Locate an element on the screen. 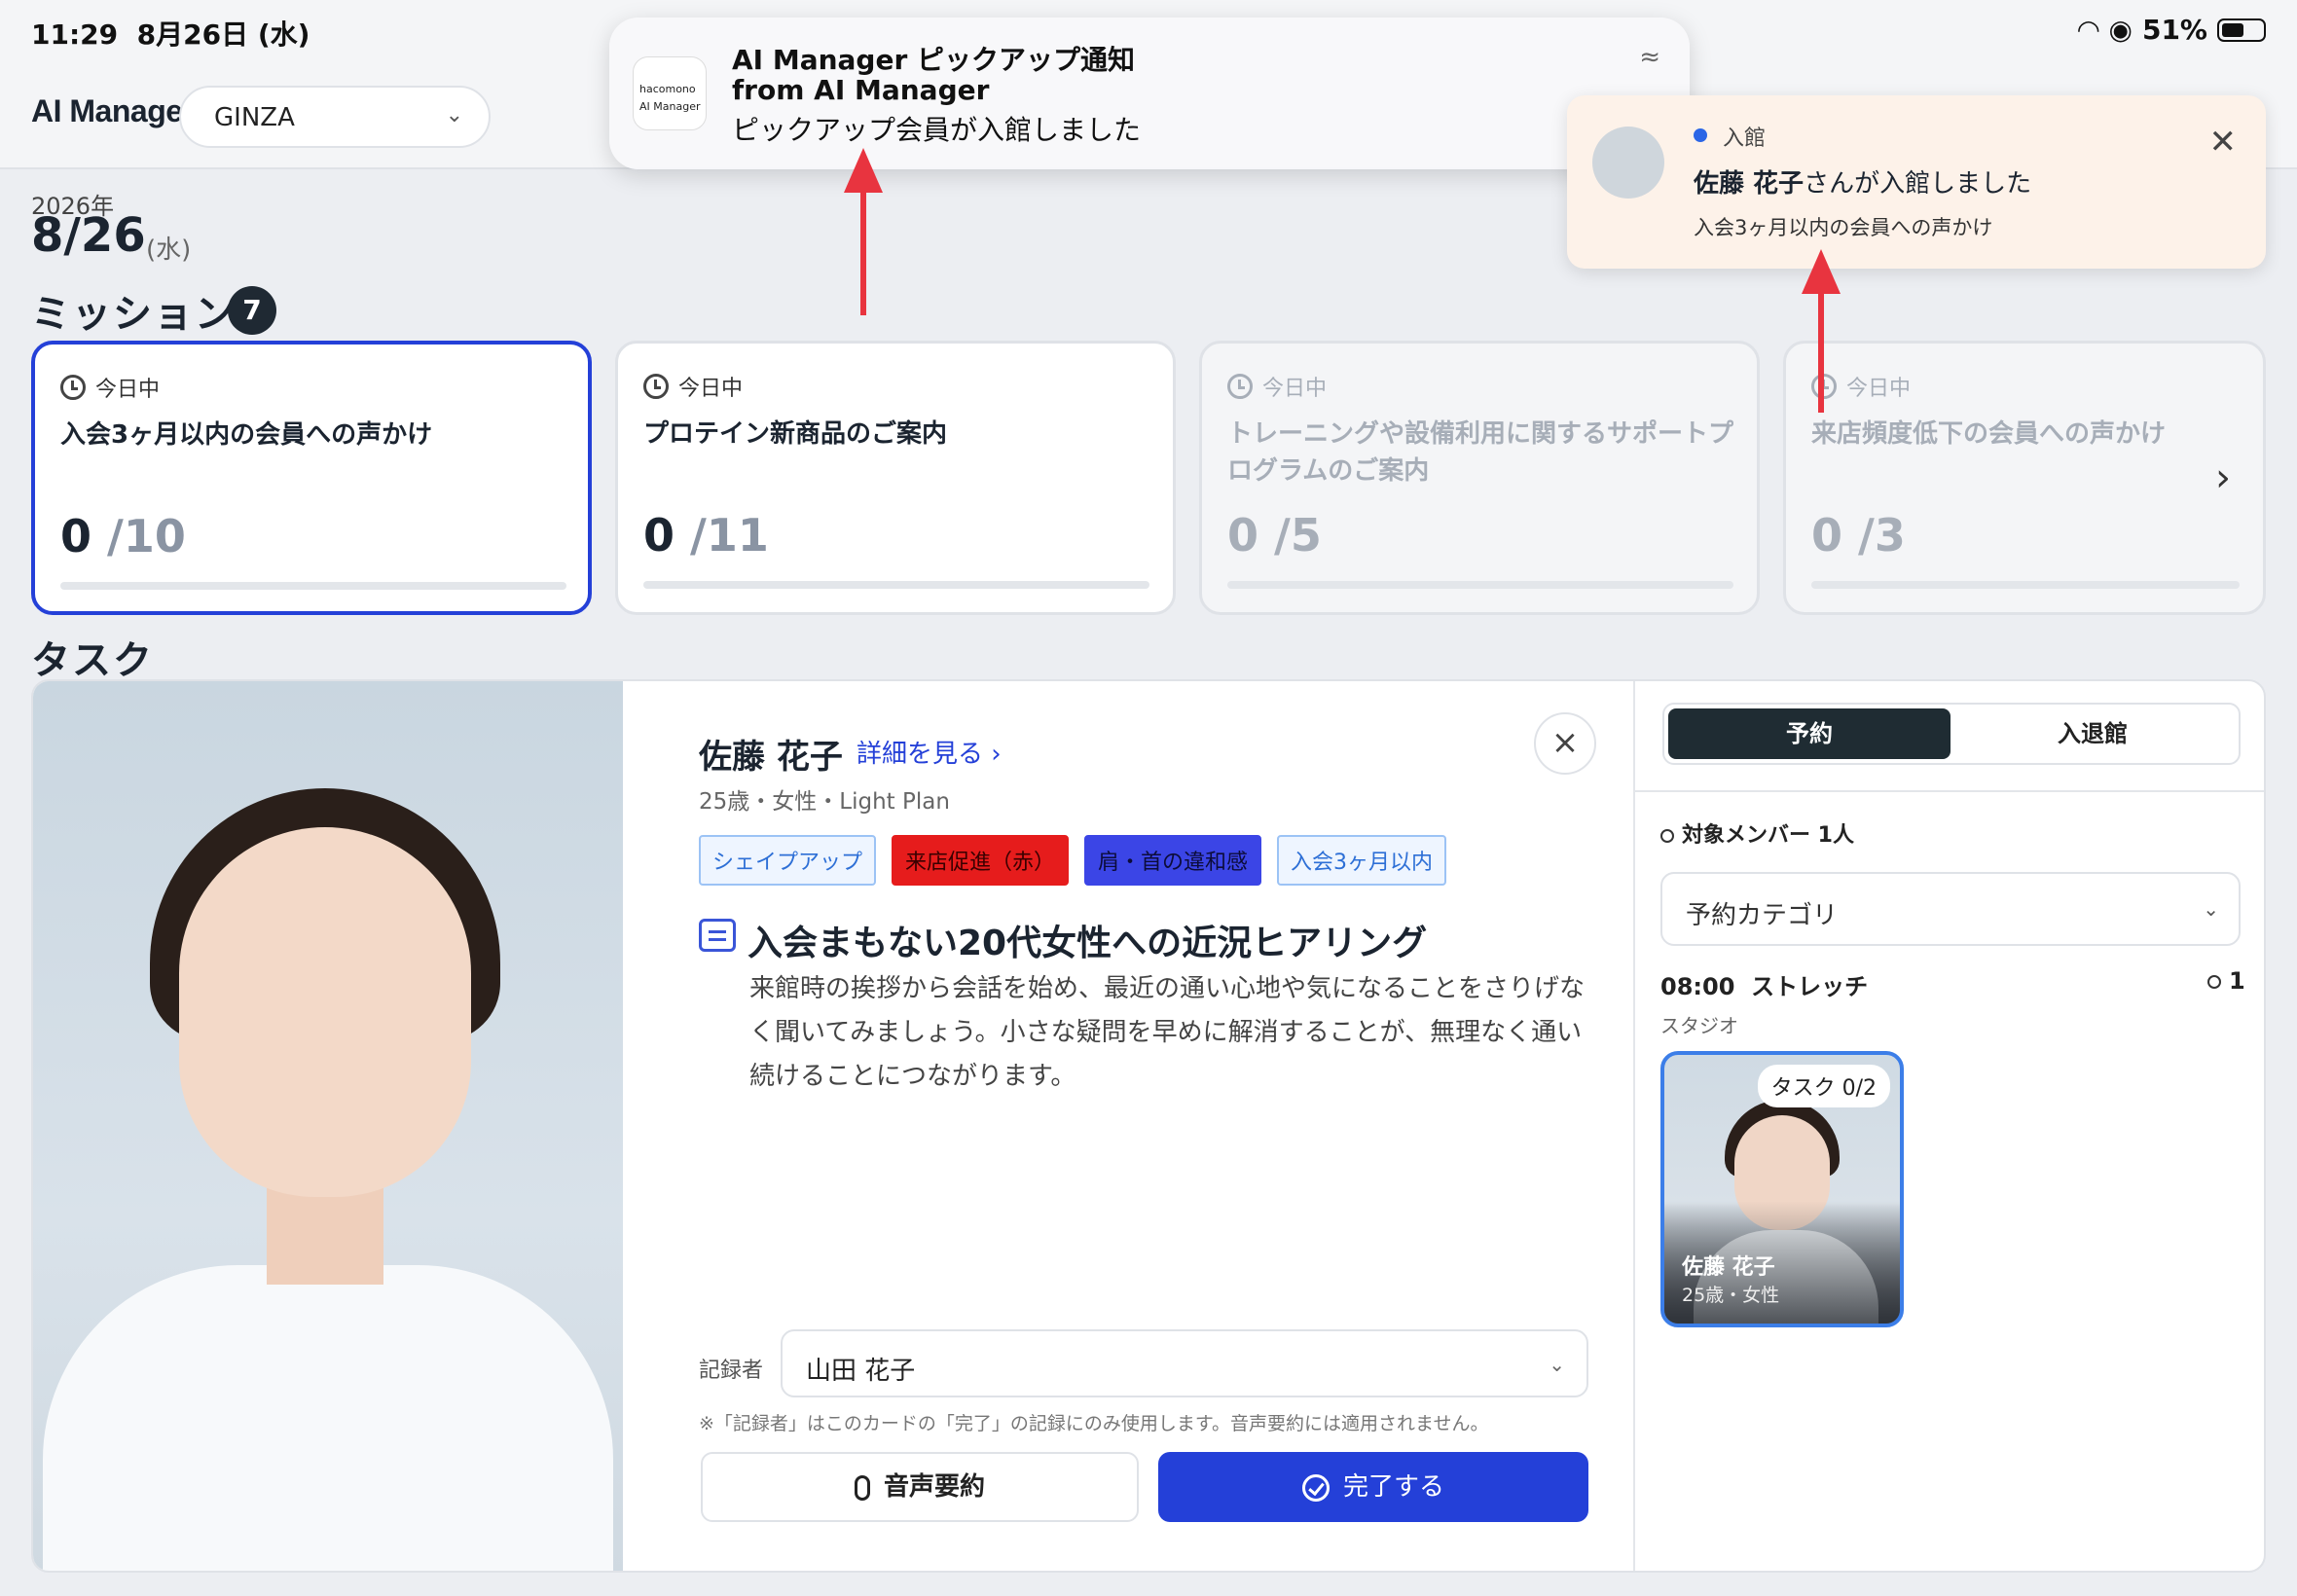 This screenshot has width=2297, height=1596. battery-percent: 51% is located at coordinates (2174, 30).